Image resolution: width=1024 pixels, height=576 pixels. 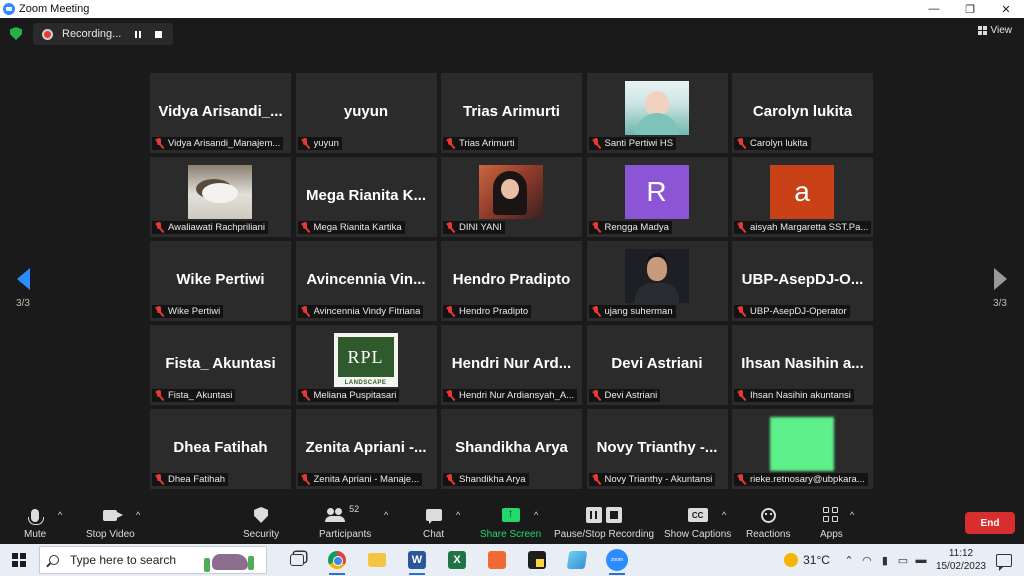 I want to click on captions-options-chevron-icon: ^, so click(x=724, y=515).